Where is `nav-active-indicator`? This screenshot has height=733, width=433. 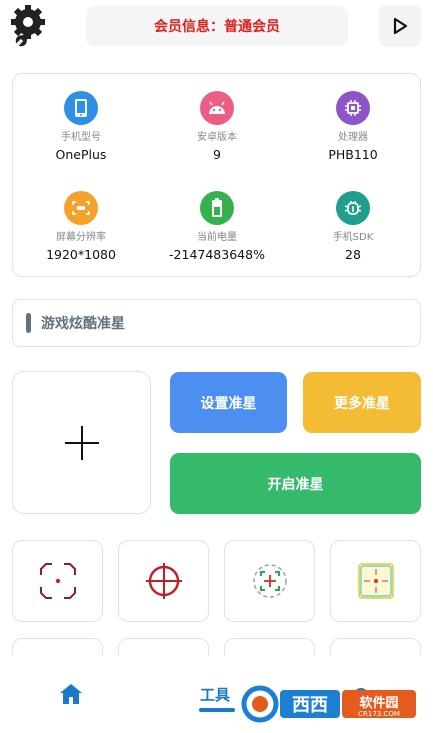
nav-active-indicator is located at coordinates (217, 710).